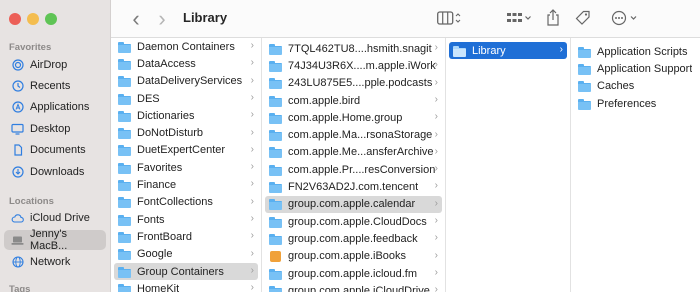 The width and height of the screenshot is (700, 292). What do you see at coordinates (635, 103) in the screenshot?
I see `list-item: Preferences` at bounding box center [635, 103].